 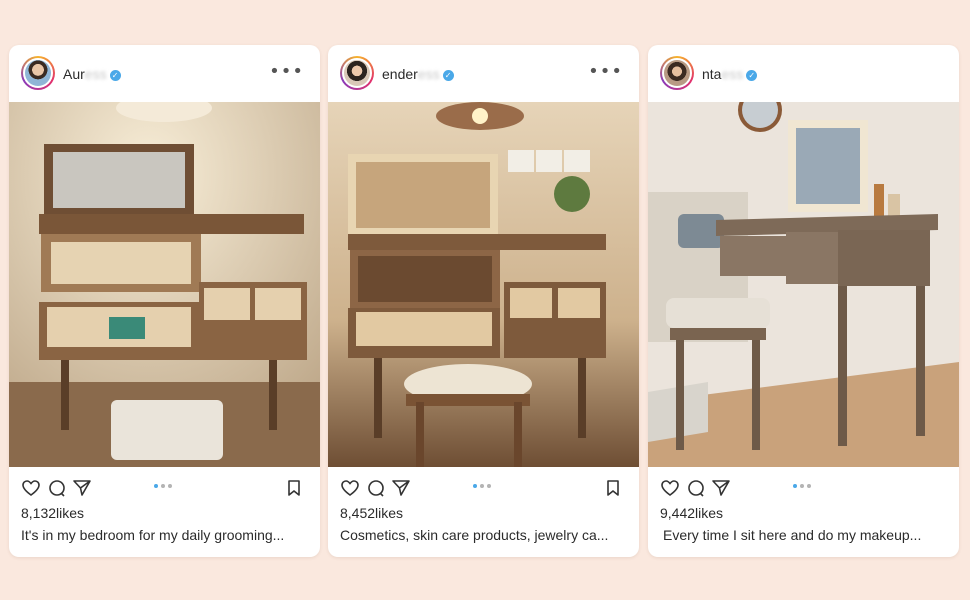 I want to click on username-visible: ender, so click(x=400, y=74).